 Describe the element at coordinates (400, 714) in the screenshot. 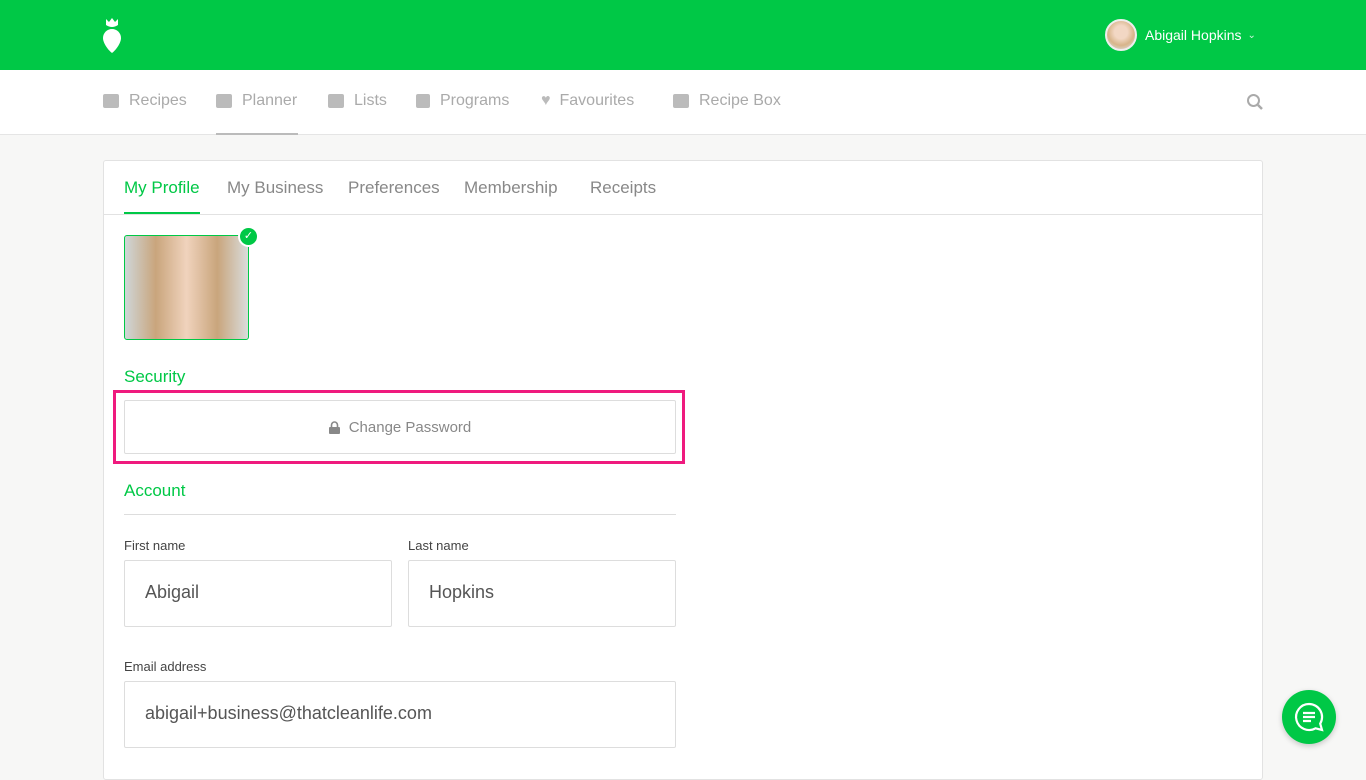

I see `email-field: abigail+business@thatcleanlife.com` at that location.